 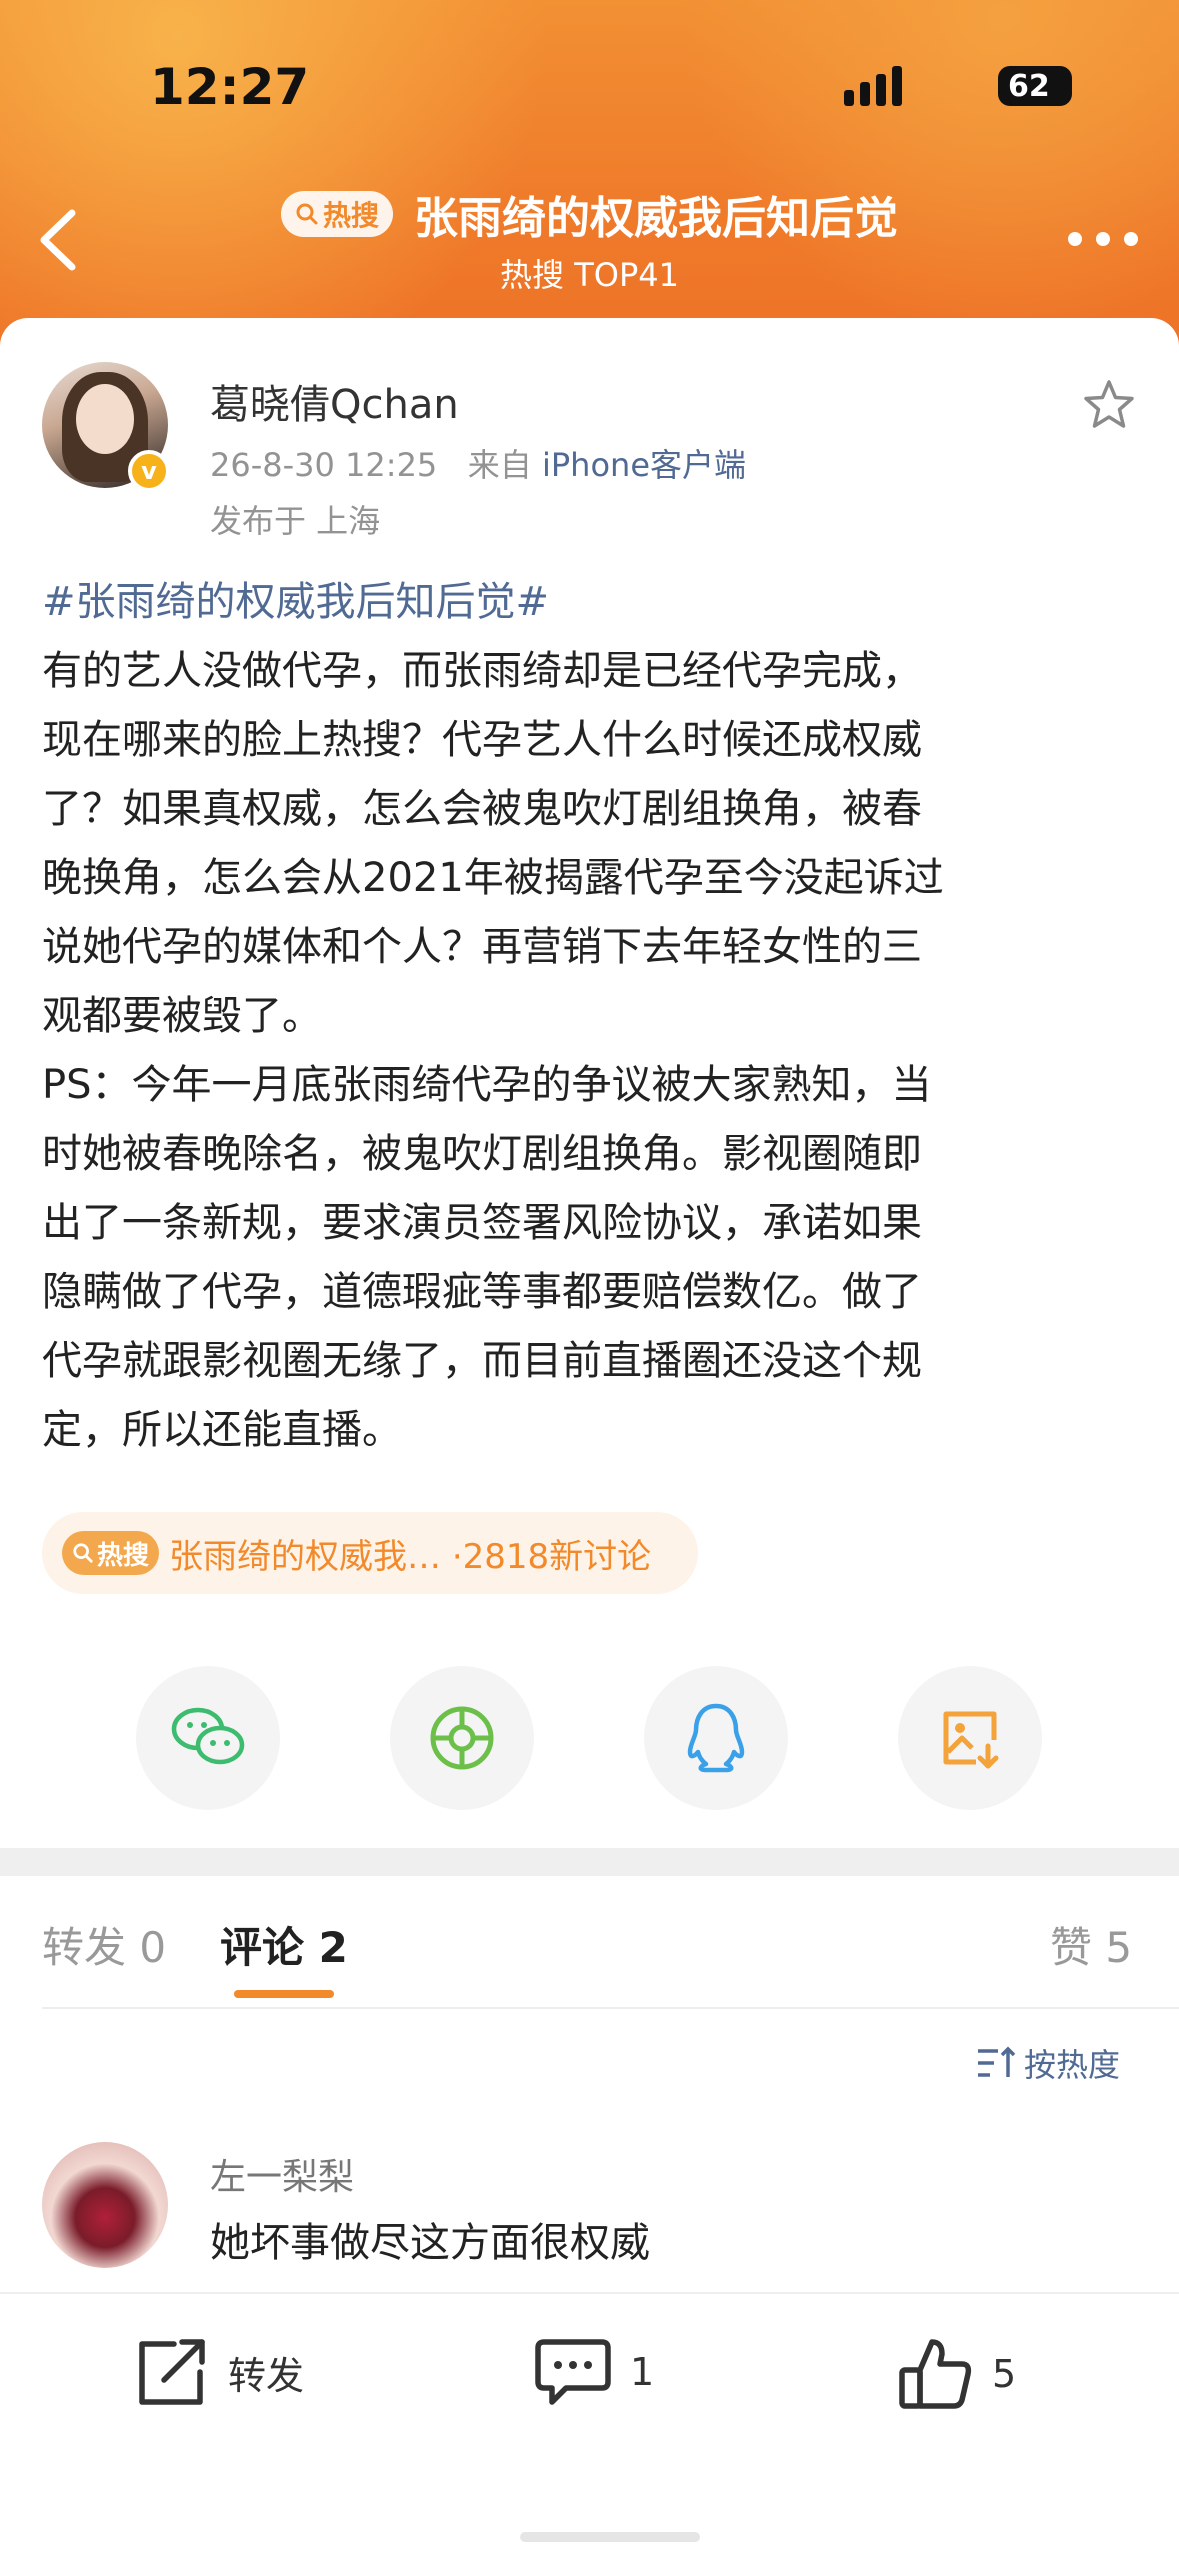 What do you see at coordinates (222, 1430) in the screenshot?
I see `post-line: 定，所以还能直播。` at bounding box center [222, 1430].